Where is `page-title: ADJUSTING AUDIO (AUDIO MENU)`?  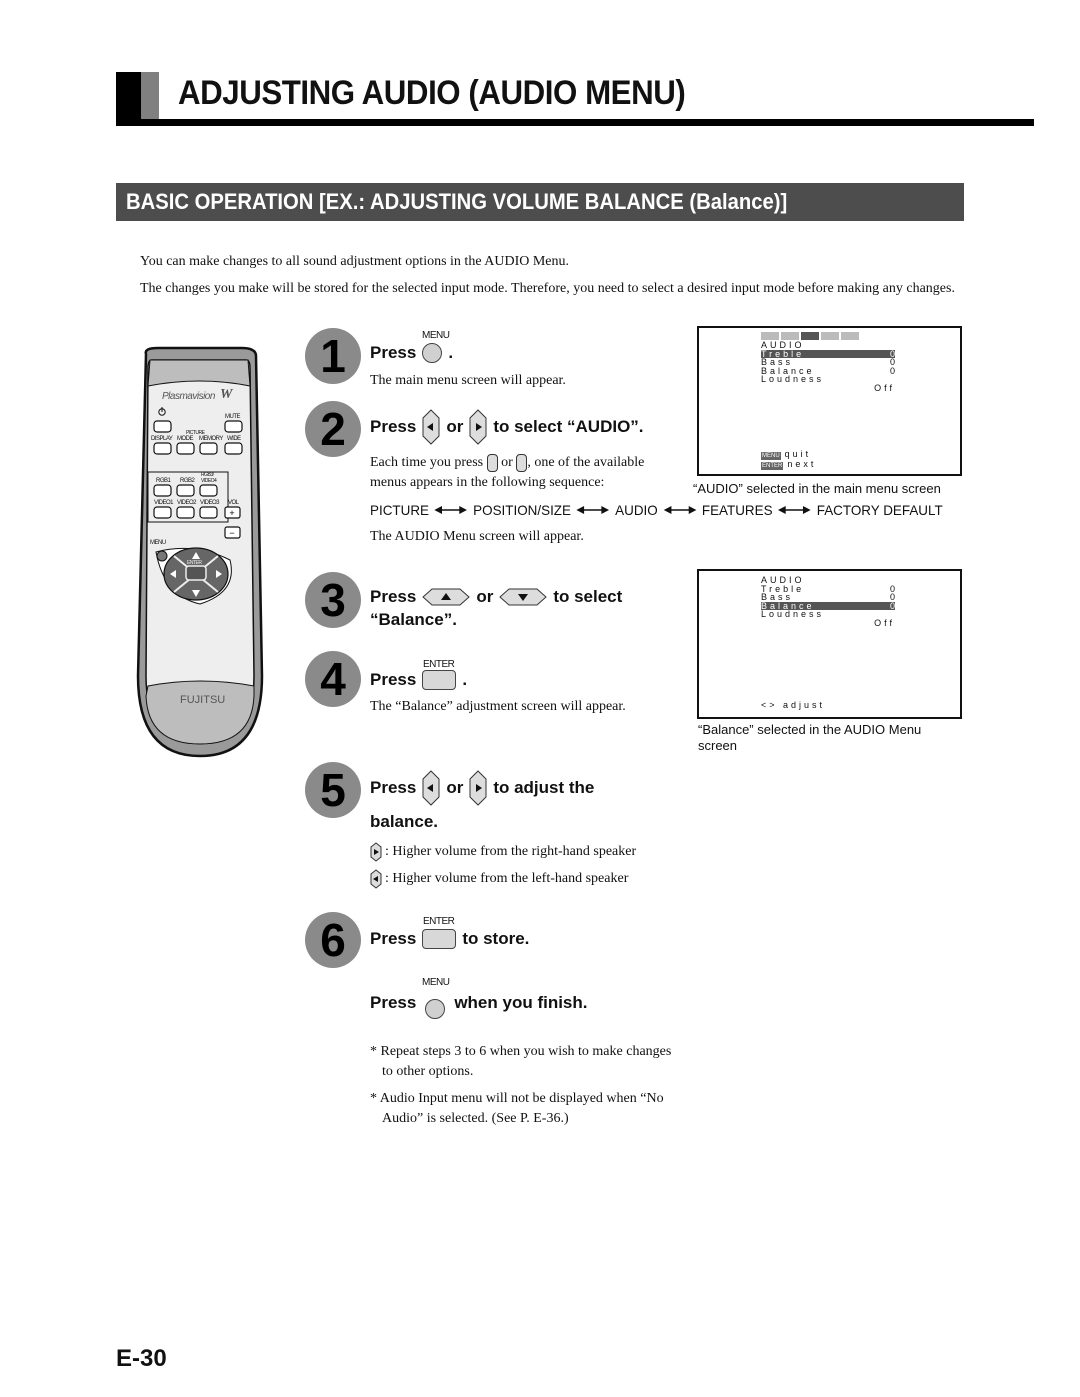 page-title: ADJUSTING AUDIO (AUDIO MENU) is located at coordinates (432, 93).